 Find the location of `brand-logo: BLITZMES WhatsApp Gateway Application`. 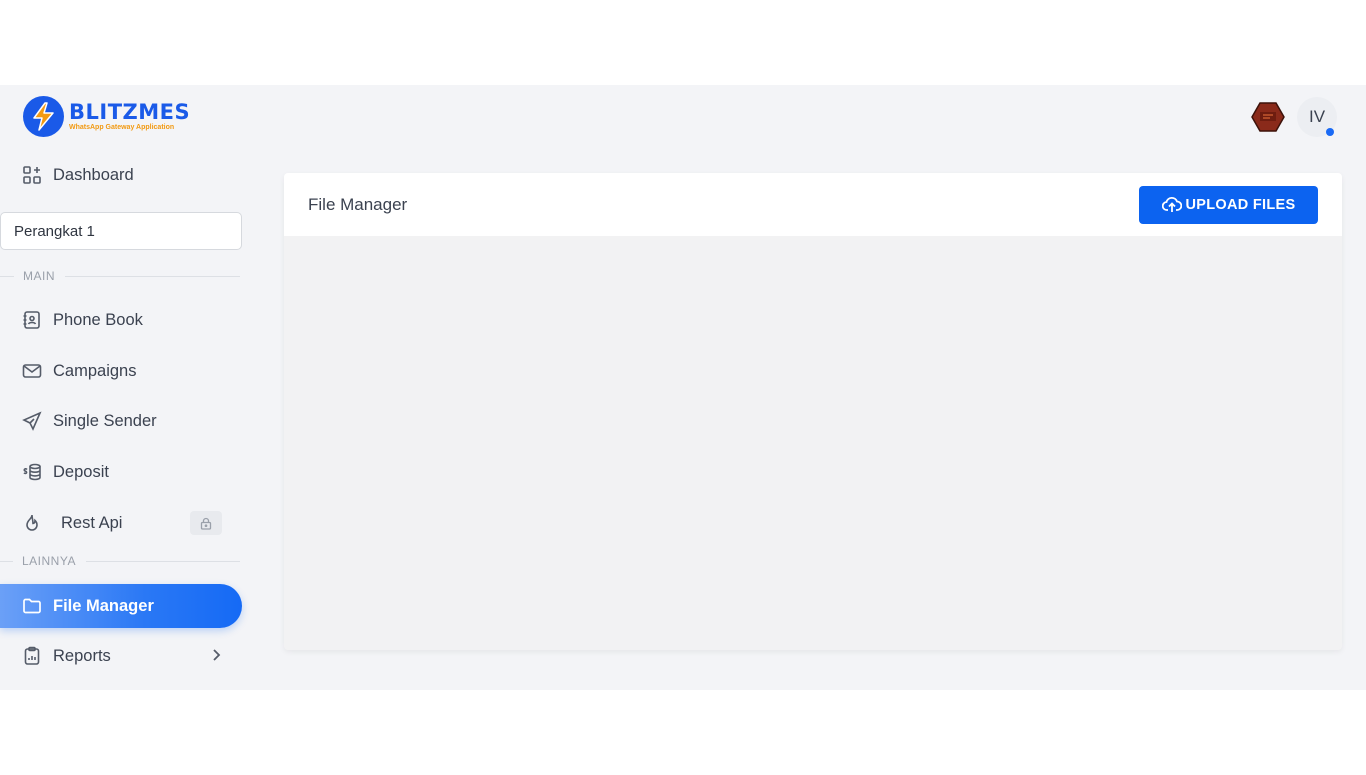

brand-logo: BLITZMES WhatsApp Gateway Application is located at coordinates (106, 116).